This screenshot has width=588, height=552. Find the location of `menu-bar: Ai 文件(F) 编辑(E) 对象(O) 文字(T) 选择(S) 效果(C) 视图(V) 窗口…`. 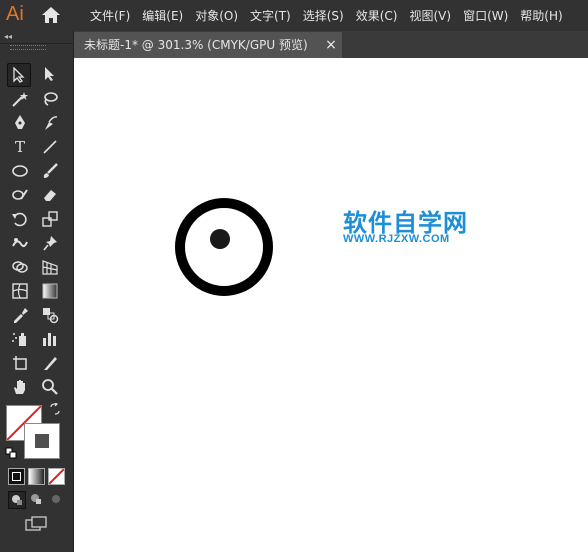

menu-bar: Ai 文件(F) 编辑(E) 对象(O) 文字(T) 选择(S) 效果(C) 视图(V) 窗口… is located at coordinates (294, 15).